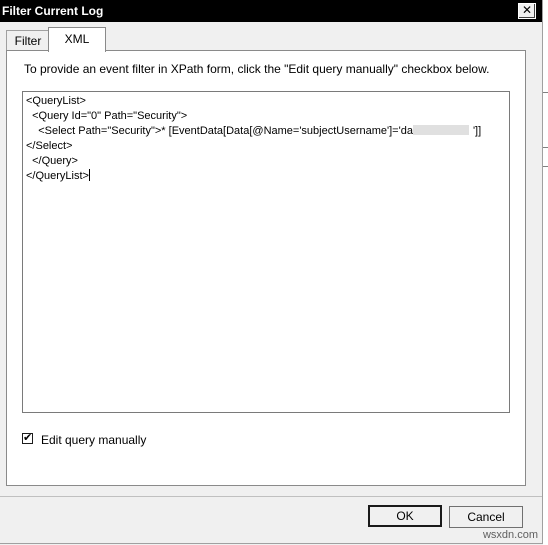  What do you see at coordinates (89, 175) in the screenshot?
I see `text-caret` at bounding box center [89, 175].